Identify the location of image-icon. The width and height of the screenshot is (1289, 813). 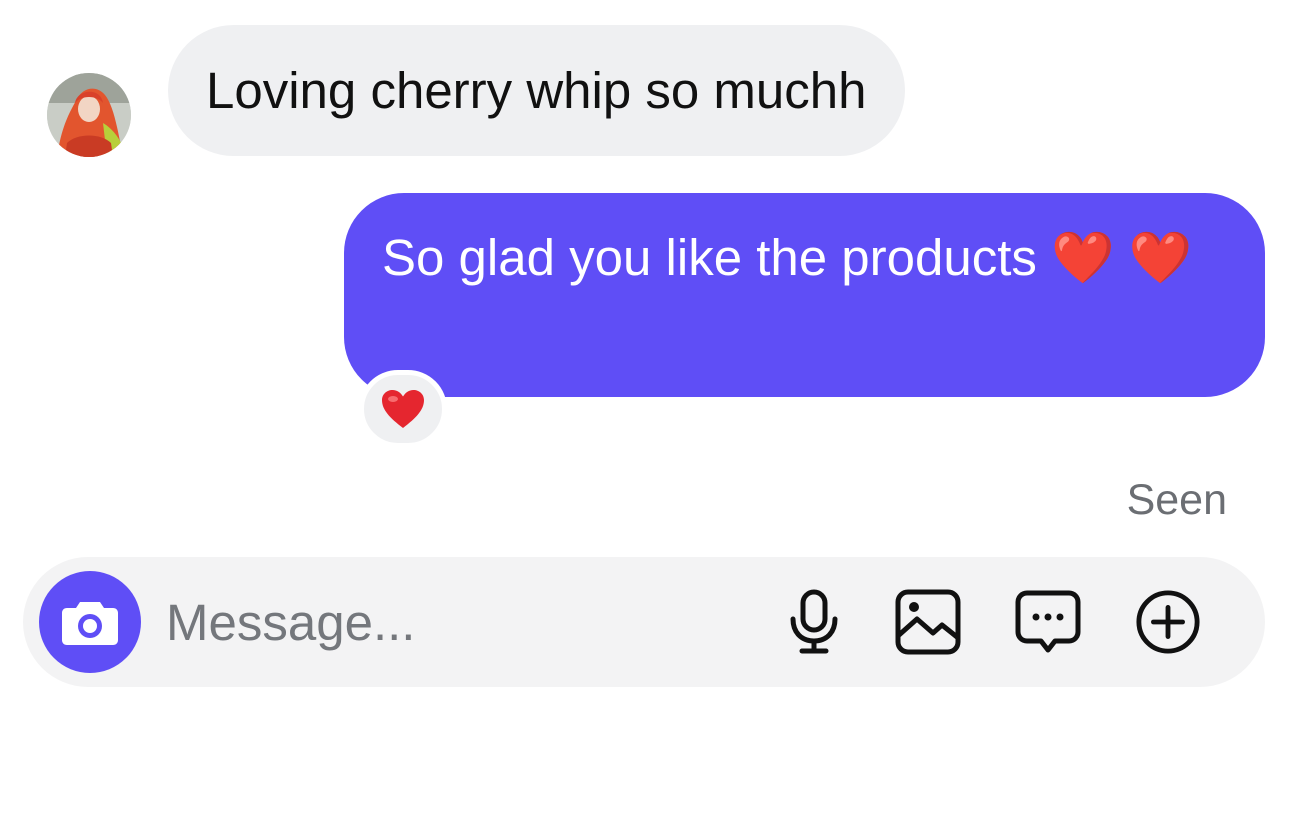
(928, 622).